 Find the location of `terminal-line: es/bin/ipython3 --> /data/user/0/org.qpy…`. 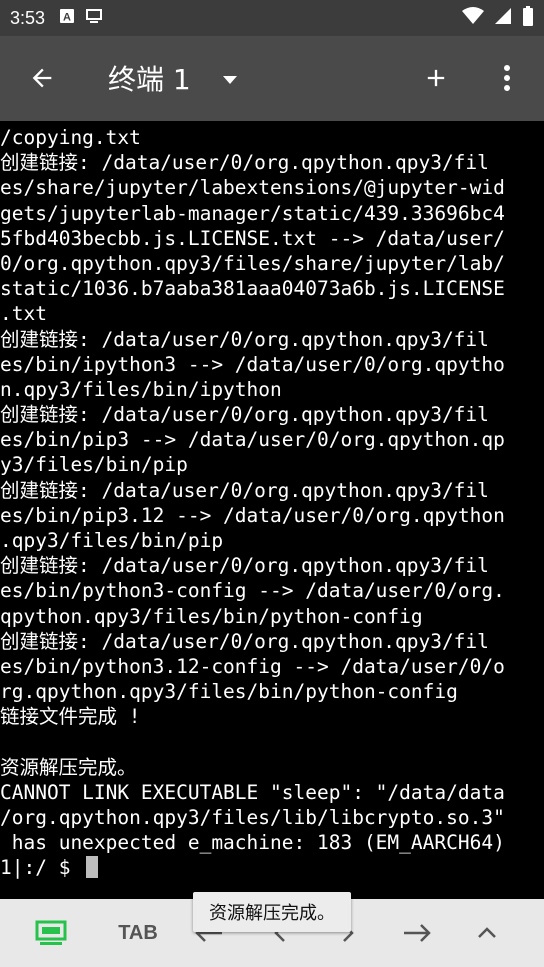

terminal-line: es/bin/ipython3 --> /data/user/0/org.qpy… is located at coordinates (252, 364).